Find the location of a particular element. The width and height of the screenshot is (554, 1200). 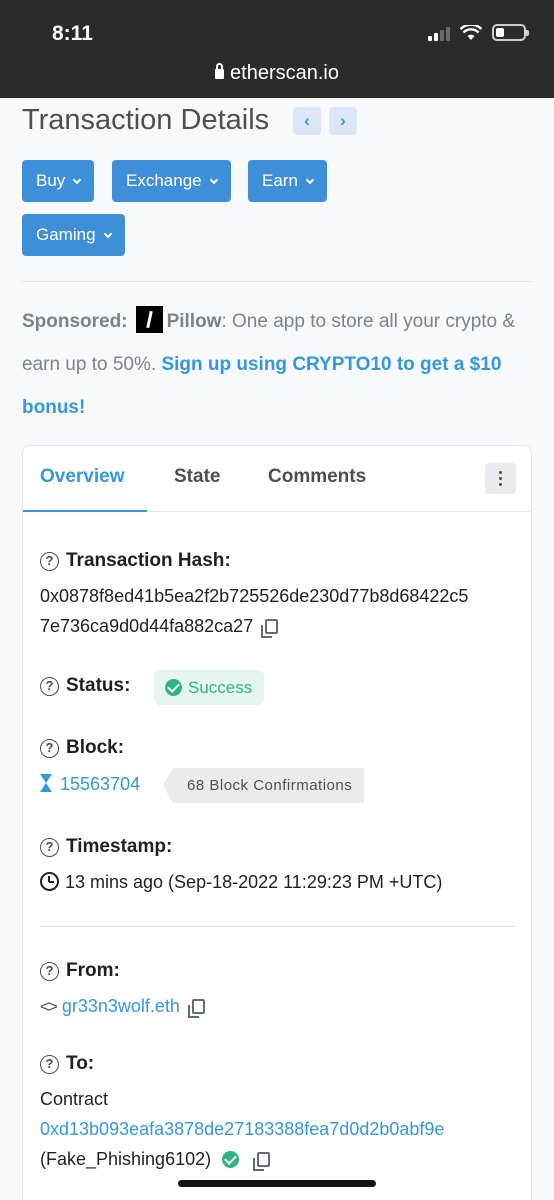

transaction-hash-line-2-text: 7e736ca9d0d44fa882ca27 is located at coordinates (147, 626).